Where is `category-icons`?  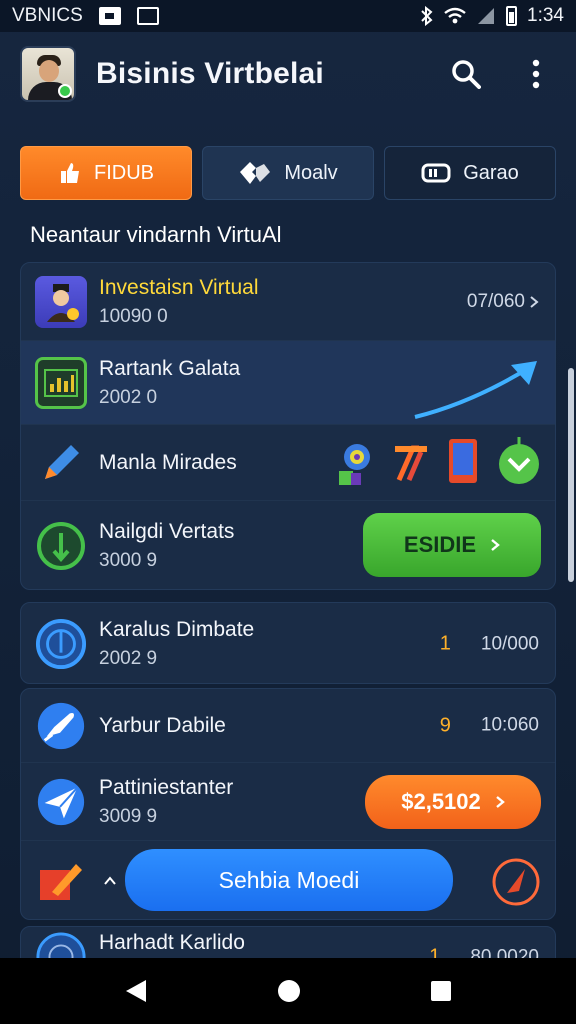
category-icons is located at coordinates (437, 462).